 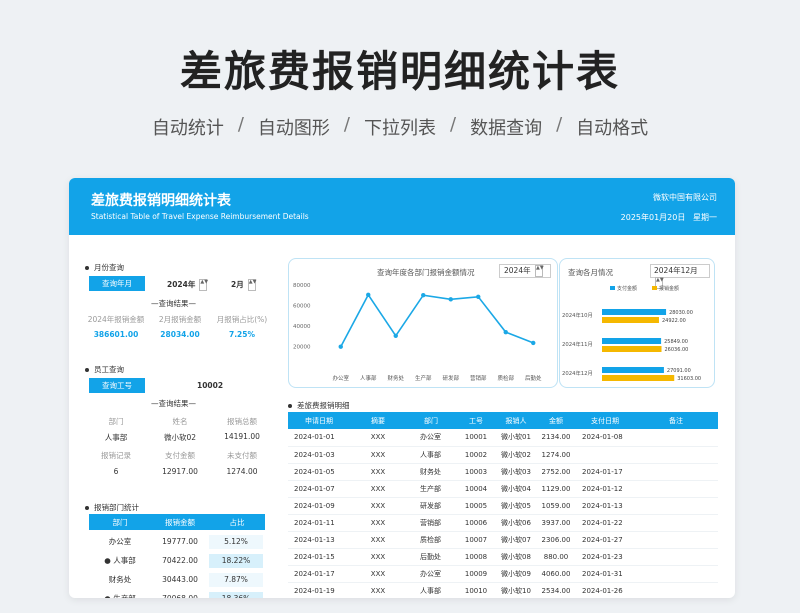 I want to click on dept-amount: 70422.00, so click(x=180, y=560).